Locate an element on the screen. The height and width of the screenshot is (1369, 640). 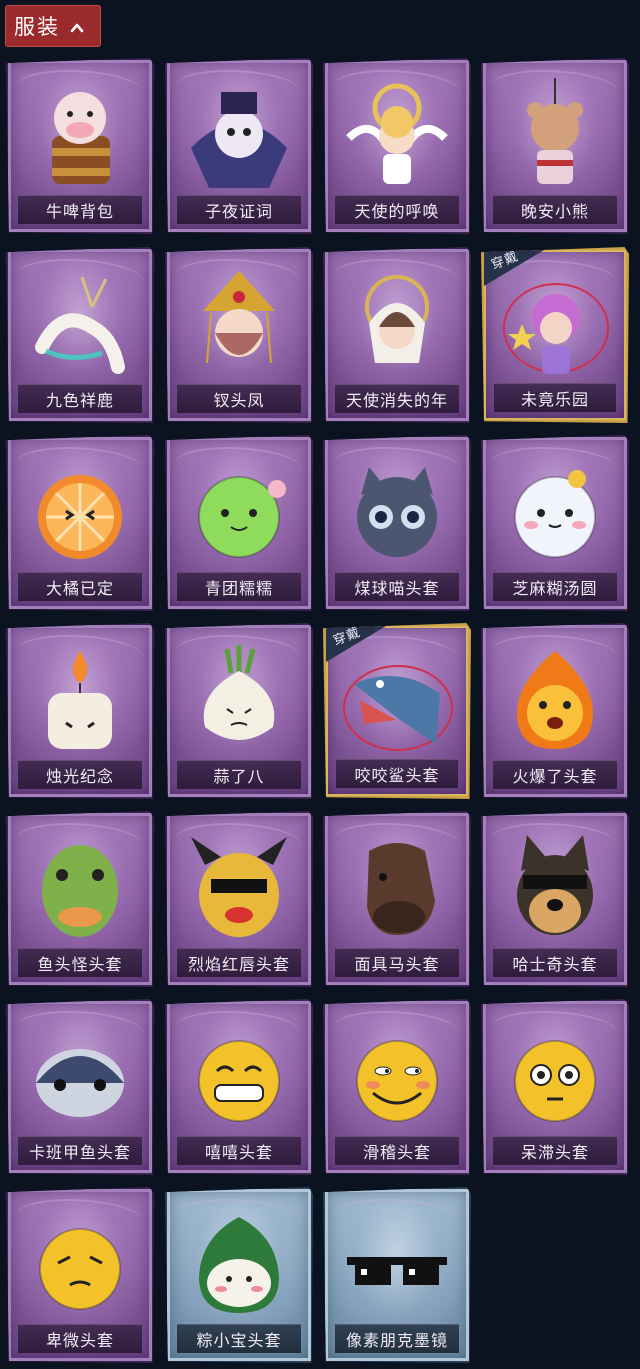
nine-color-deer-icon is located at coordinates (80, 325).